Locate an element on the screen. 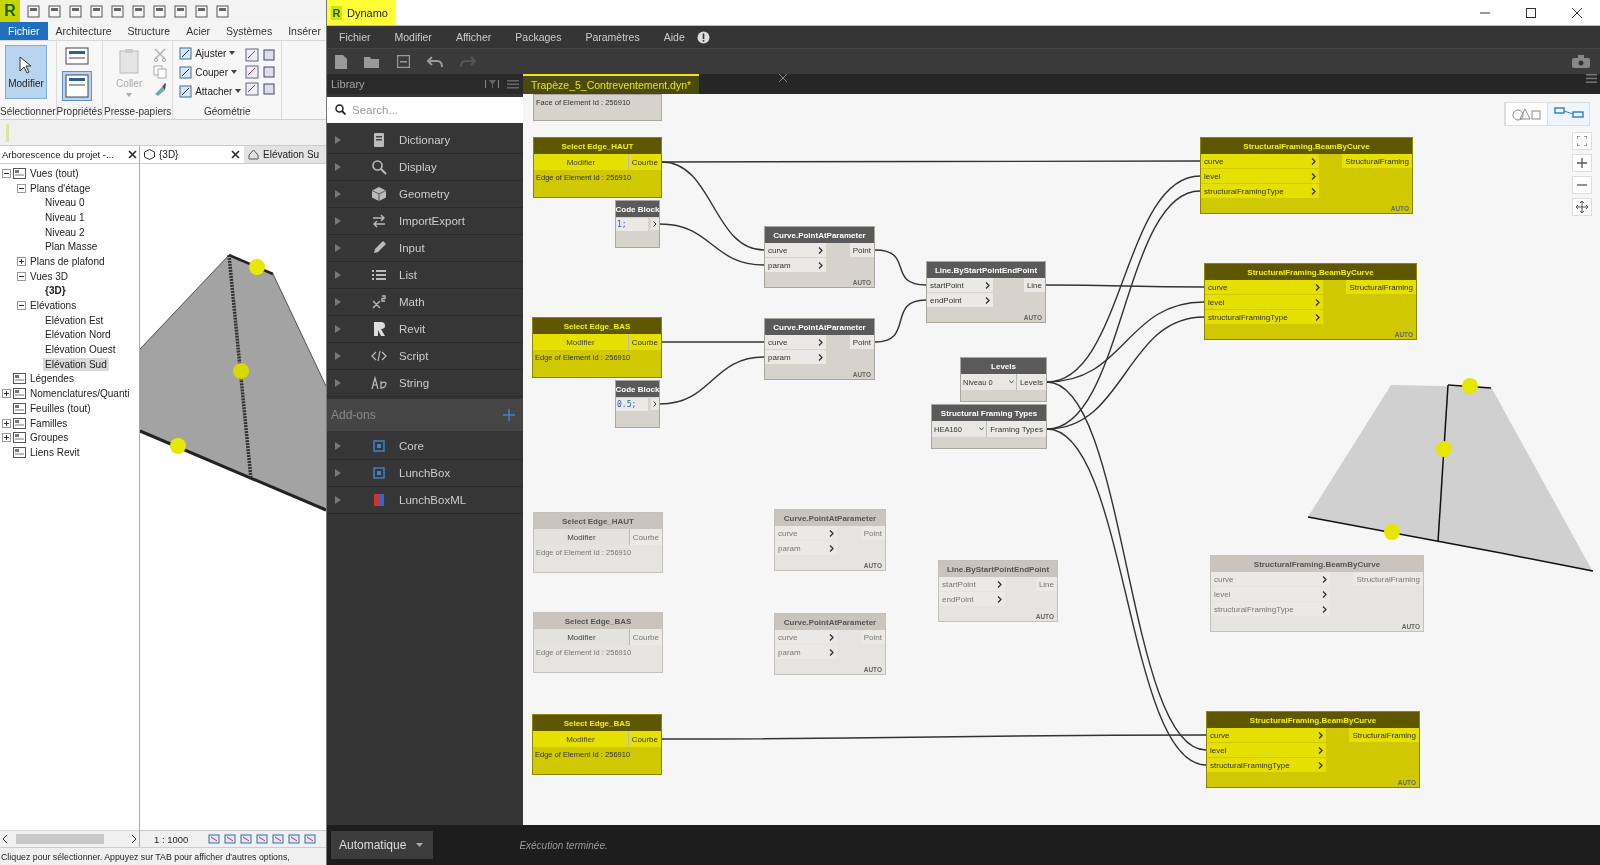 Image resolution: width=1600 pixels, height=865 pixels. tree-item: Elévation Est is located at coordinates (74, 320).